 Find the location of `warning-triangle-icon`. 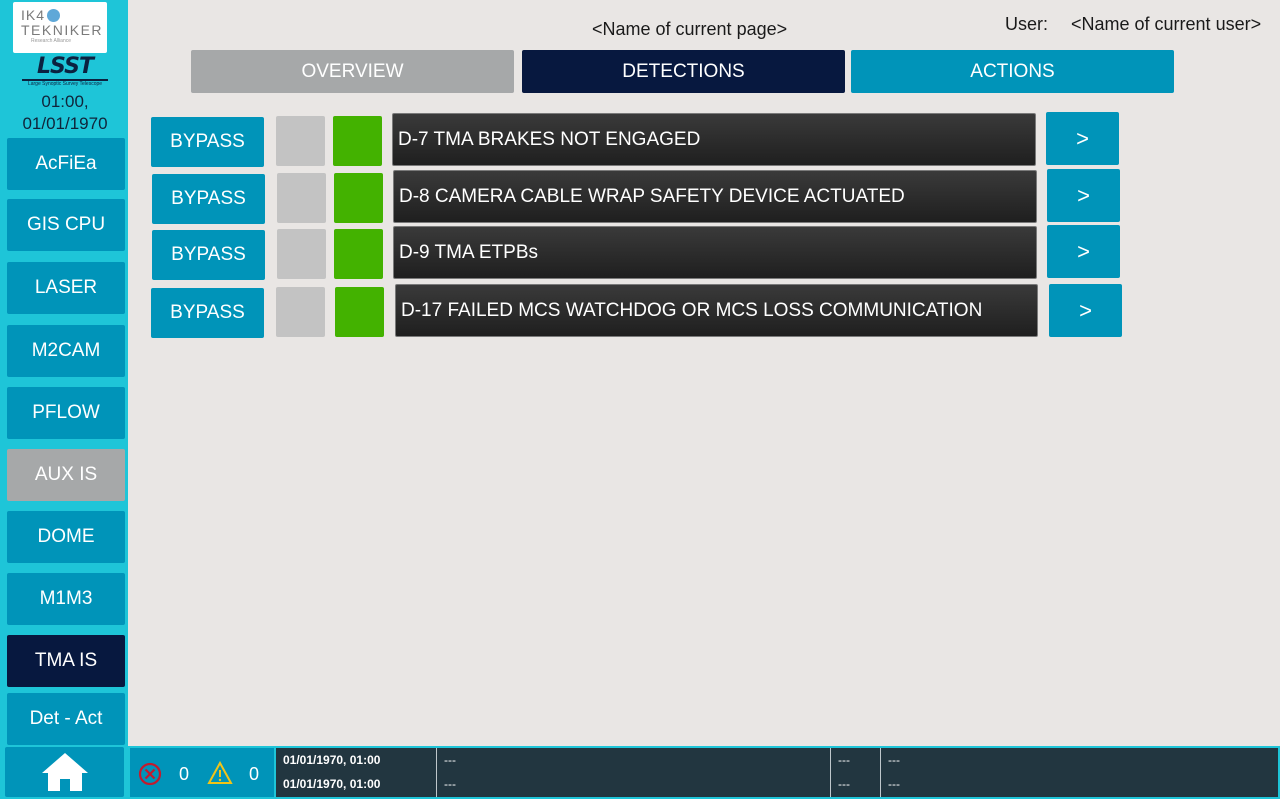

warning-triangle-icon is located at coordinates (220, 772).